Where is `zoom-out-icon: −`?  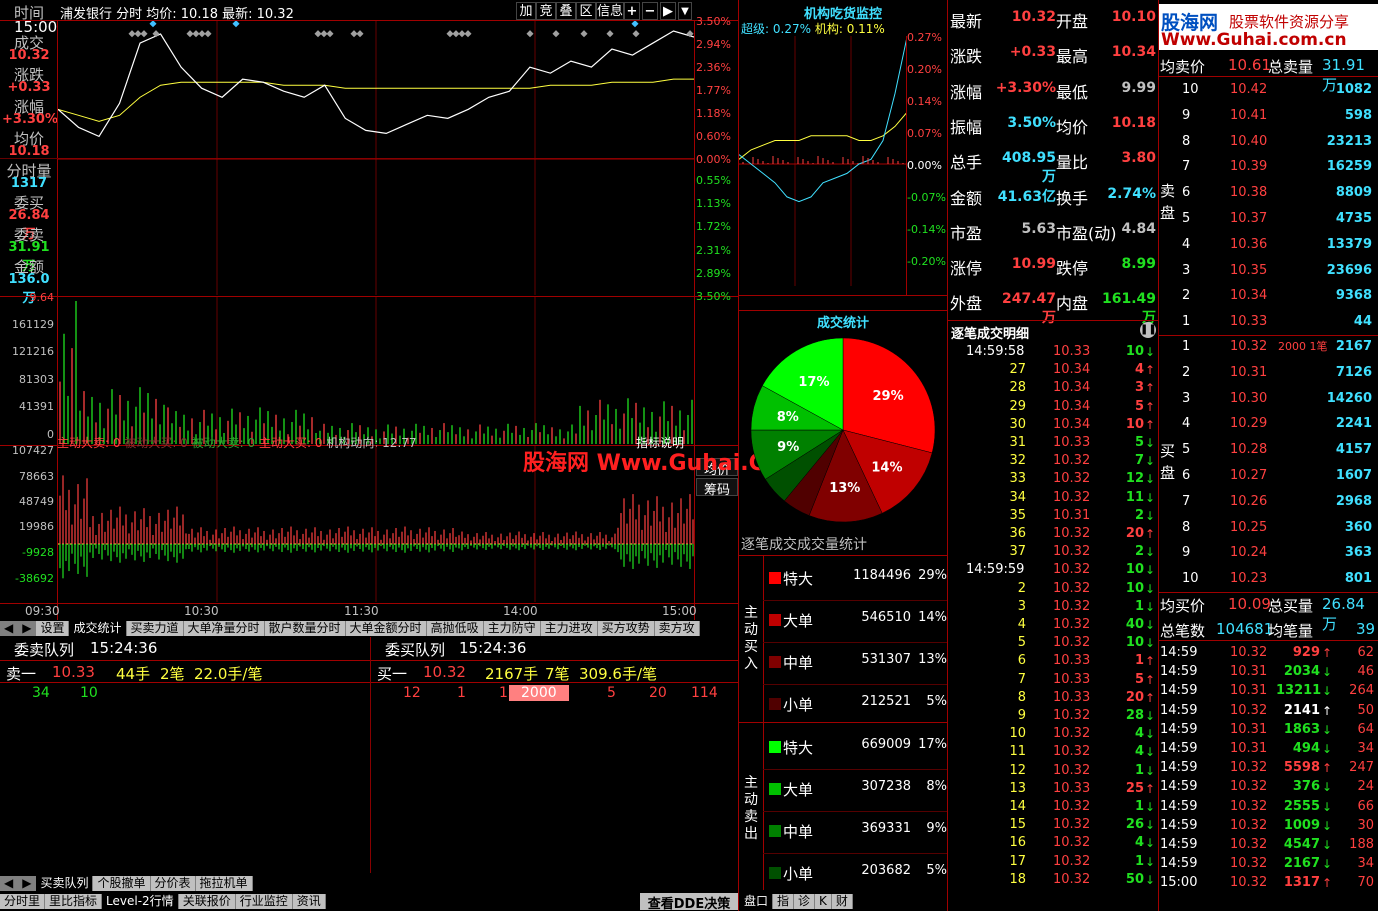
zoom-out-icon: − is located at coordinates (650, 11).